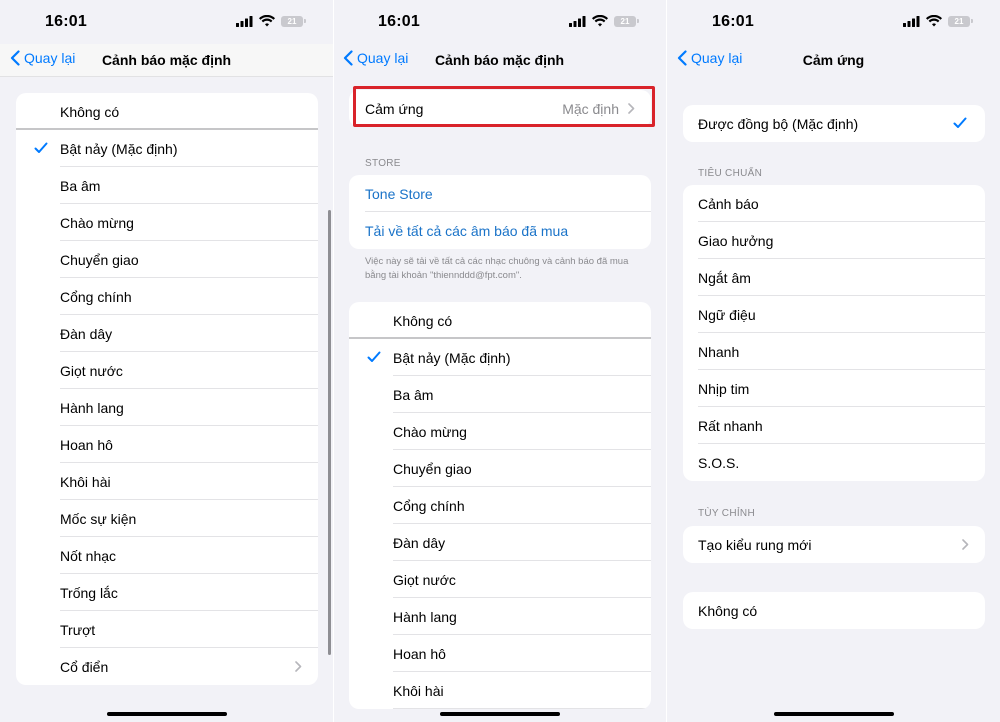  Describe the element at coordinates (333, 361) in the screenshot. I see `panel-divider` at that location.